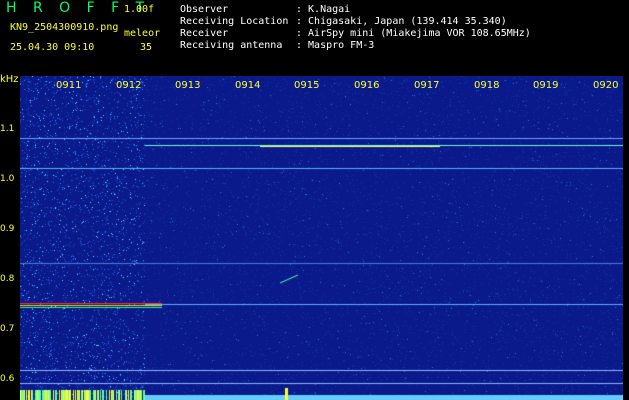 The width and height of the screenshot is (629, 400). I want to click on observer-value: : K.Nagai, so click(323, 9).